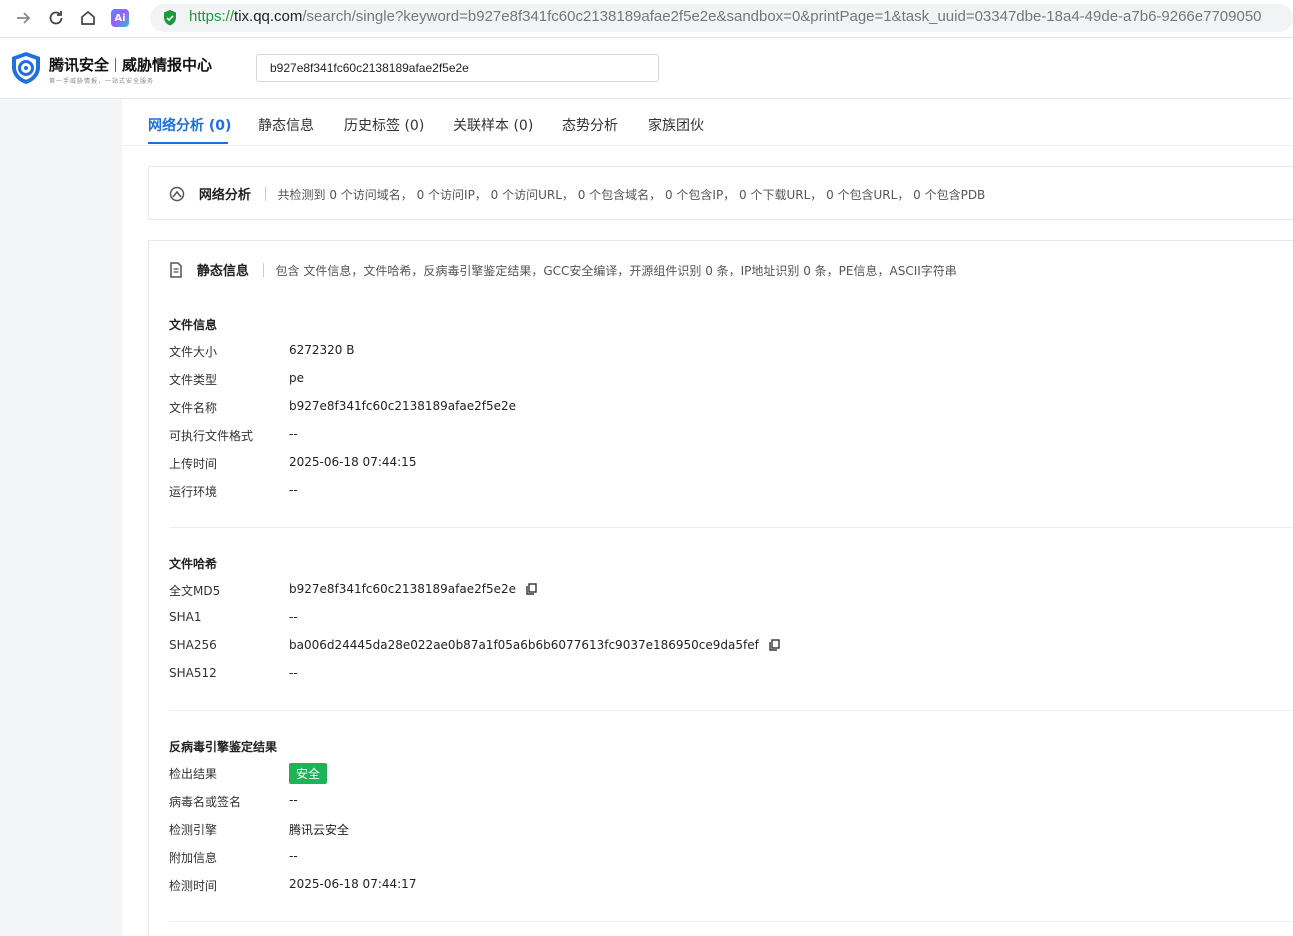 The width and height of the screenshot is (1293, 936). What do you see at coordinates (193, 645) in the screenshot?
I see `sha256-label: SHA256` at bounding box center [193, 645].